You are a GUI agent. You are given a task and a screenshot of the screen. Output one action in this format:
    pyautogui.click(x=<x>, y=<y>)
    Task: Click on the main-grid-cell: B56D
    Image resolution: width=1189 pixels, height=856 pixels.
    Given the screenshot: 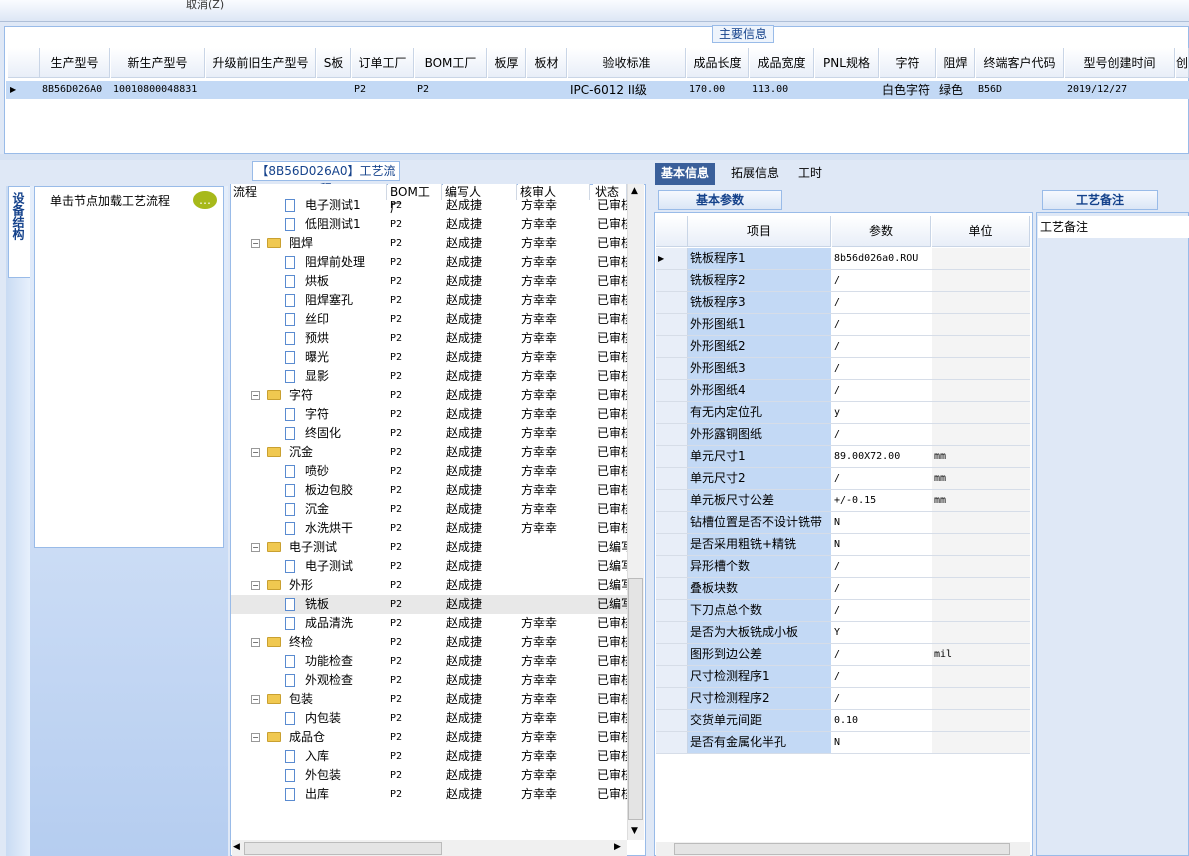 What is the action you would take?
    pyautogui.click(x=1020, y=90)
    